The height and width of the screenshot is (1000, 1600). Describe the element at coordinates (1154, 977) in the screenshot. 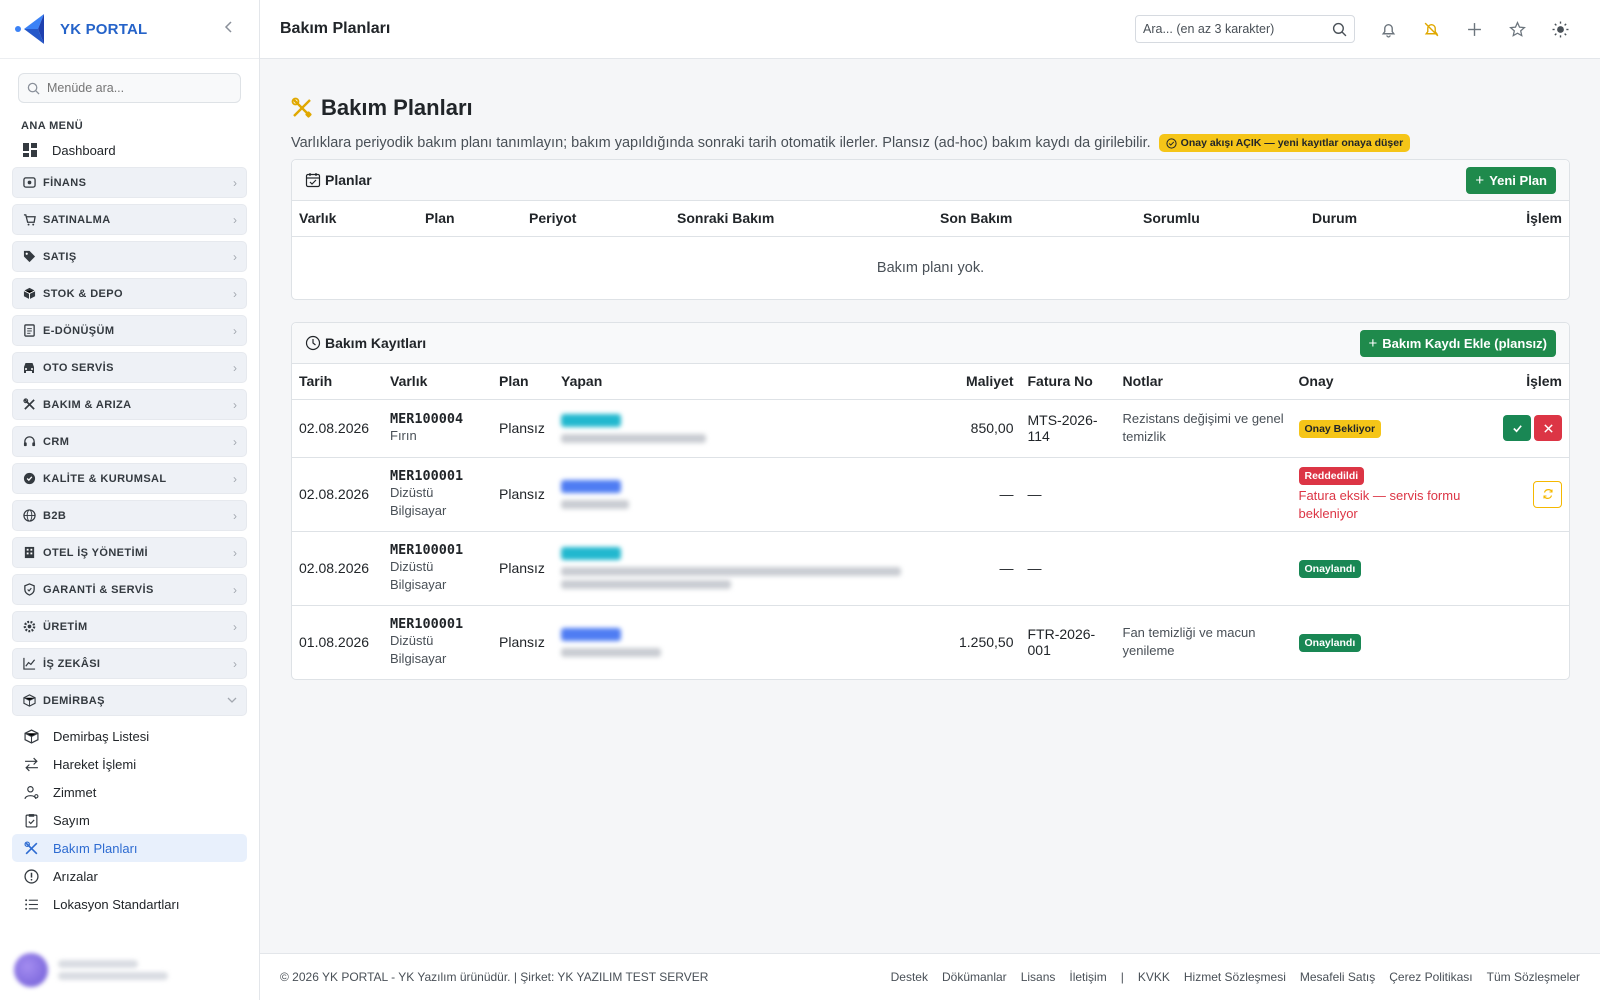

I see `footer-link-kvkk: KVKK` at that location.